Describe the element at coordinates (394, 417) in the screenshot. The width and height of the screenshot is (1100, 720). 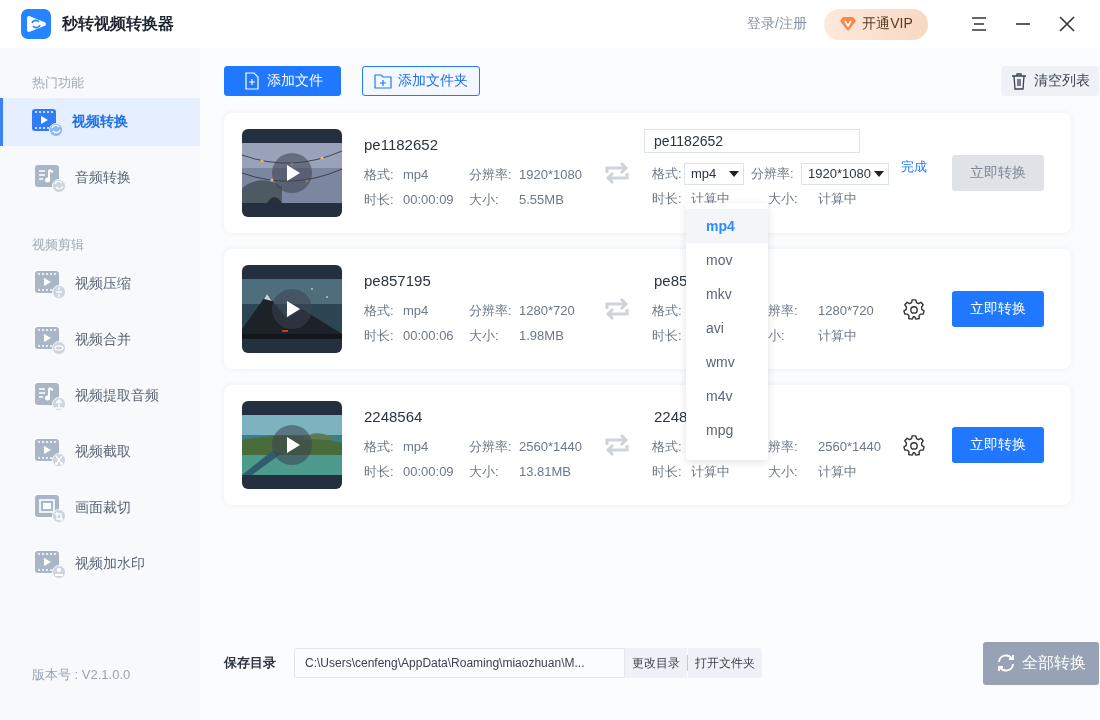
I see `file-name: 2248564` at that location.